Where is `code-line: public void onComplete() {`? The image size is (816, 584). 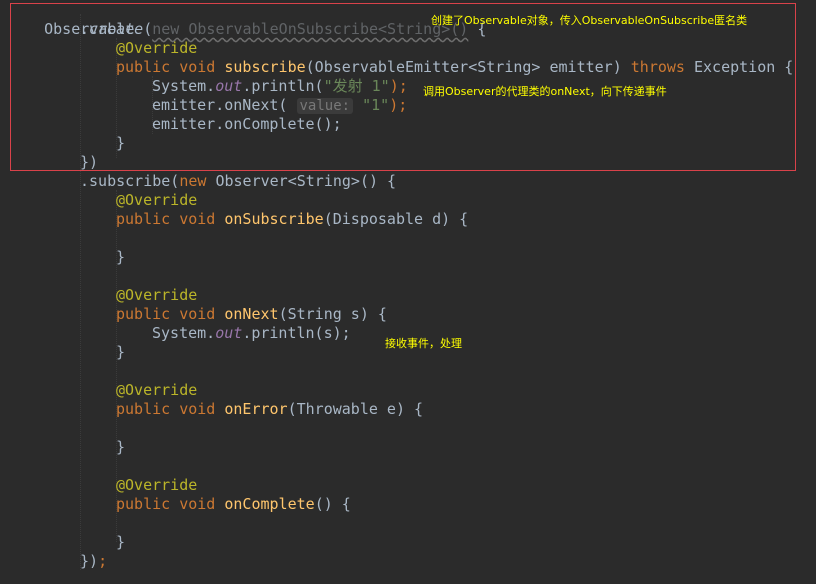
code-line: public void onComplete() { is located at coordinates (233, 504).